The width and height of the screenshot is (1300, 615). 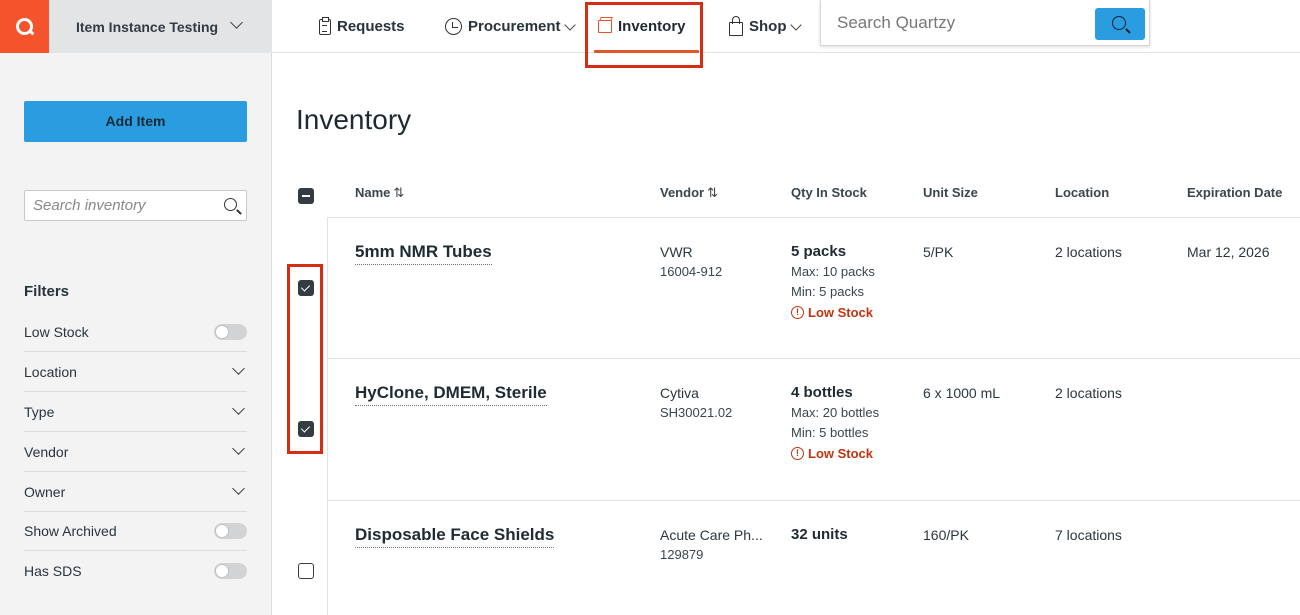 What do you see at coordinates (679, 393) in the screenshot?
I see `vendor-name: Cytiva` at bounding box center [679, 393].